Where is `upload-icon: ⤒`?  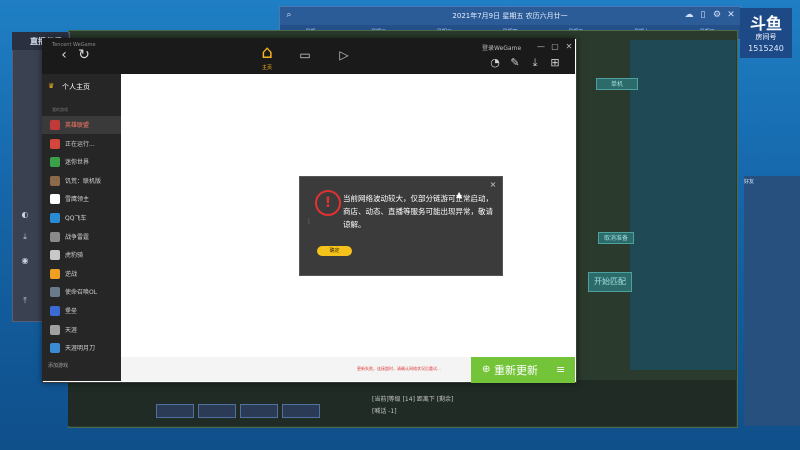
upload-icon: ⤒ is located at coordinates (25, 301).